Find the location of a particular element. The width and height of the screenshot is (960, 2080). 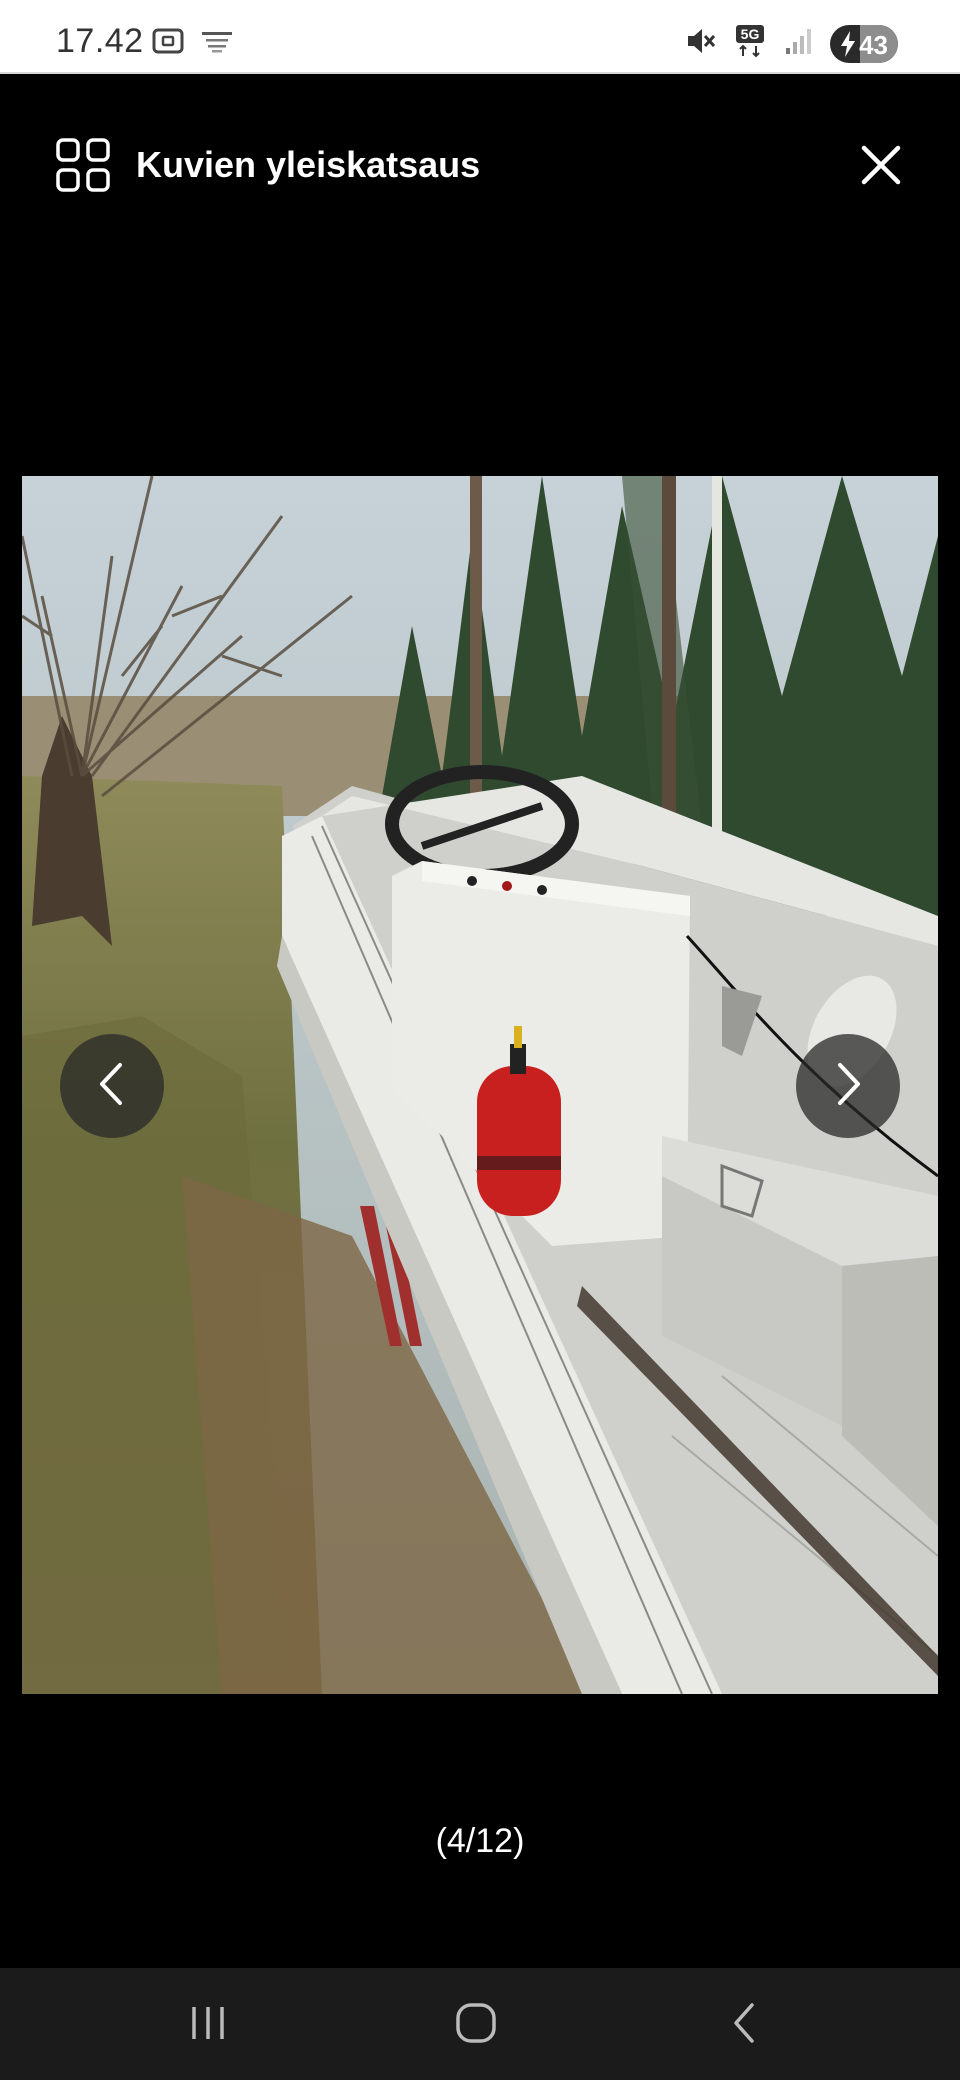

mute-icon is located at coordinates (700, 43).